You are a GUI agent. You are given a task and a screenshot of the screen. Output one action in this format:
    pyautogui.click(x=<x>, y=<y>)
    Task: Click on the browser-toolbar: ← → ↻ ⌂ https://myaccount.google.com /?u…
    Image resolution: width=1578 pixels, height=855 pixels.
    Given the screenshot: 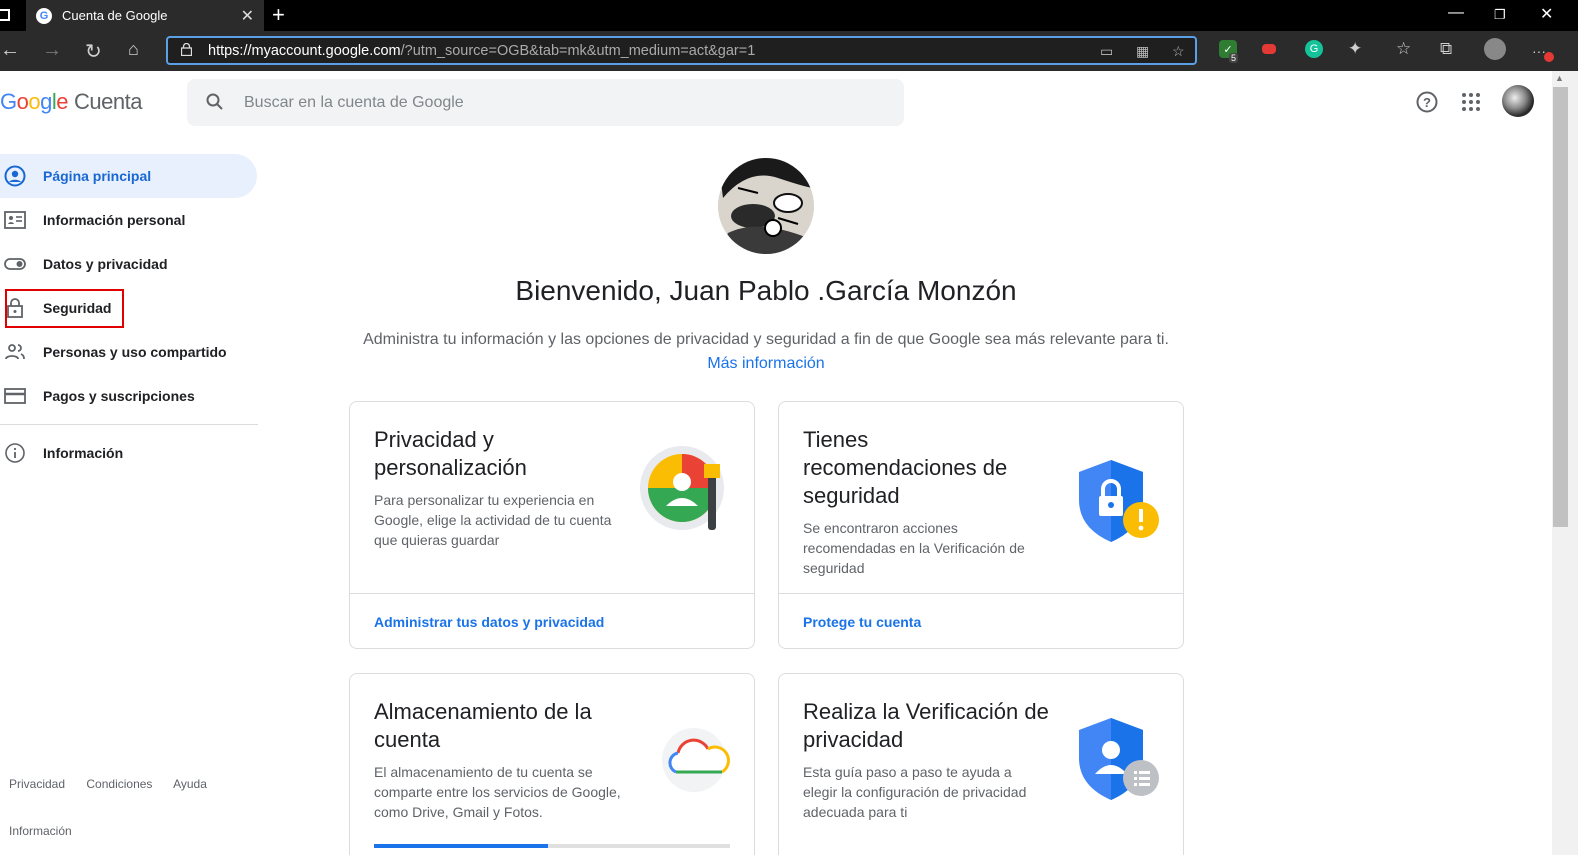 What is the action you would take?
    pyautogui.click(x=789, y=51)
    